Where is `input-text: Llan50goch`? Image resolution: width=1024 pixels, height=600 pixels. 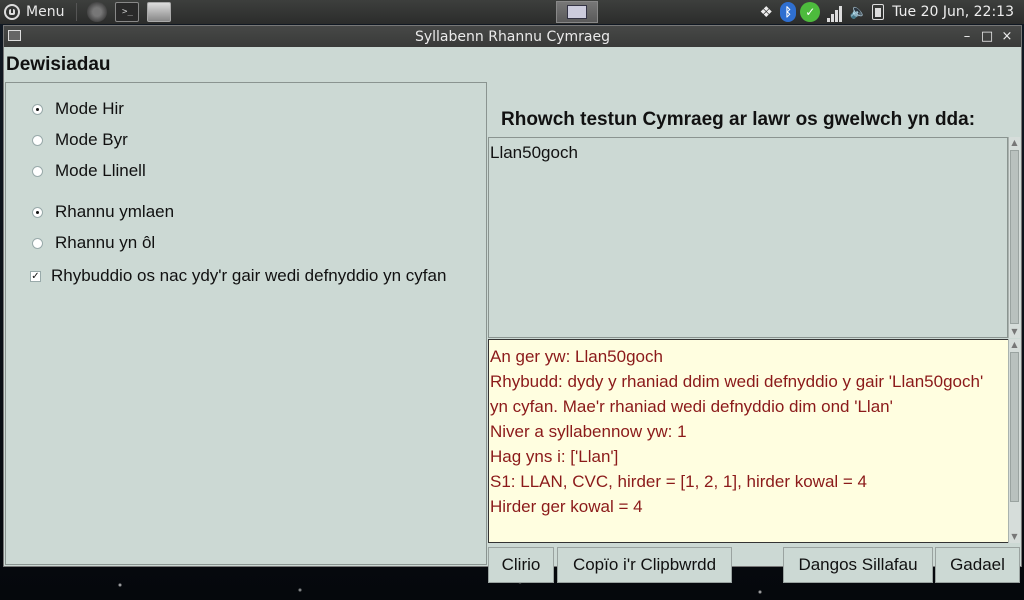 input-text: Llan50goch is located at coordinates (534, 152).